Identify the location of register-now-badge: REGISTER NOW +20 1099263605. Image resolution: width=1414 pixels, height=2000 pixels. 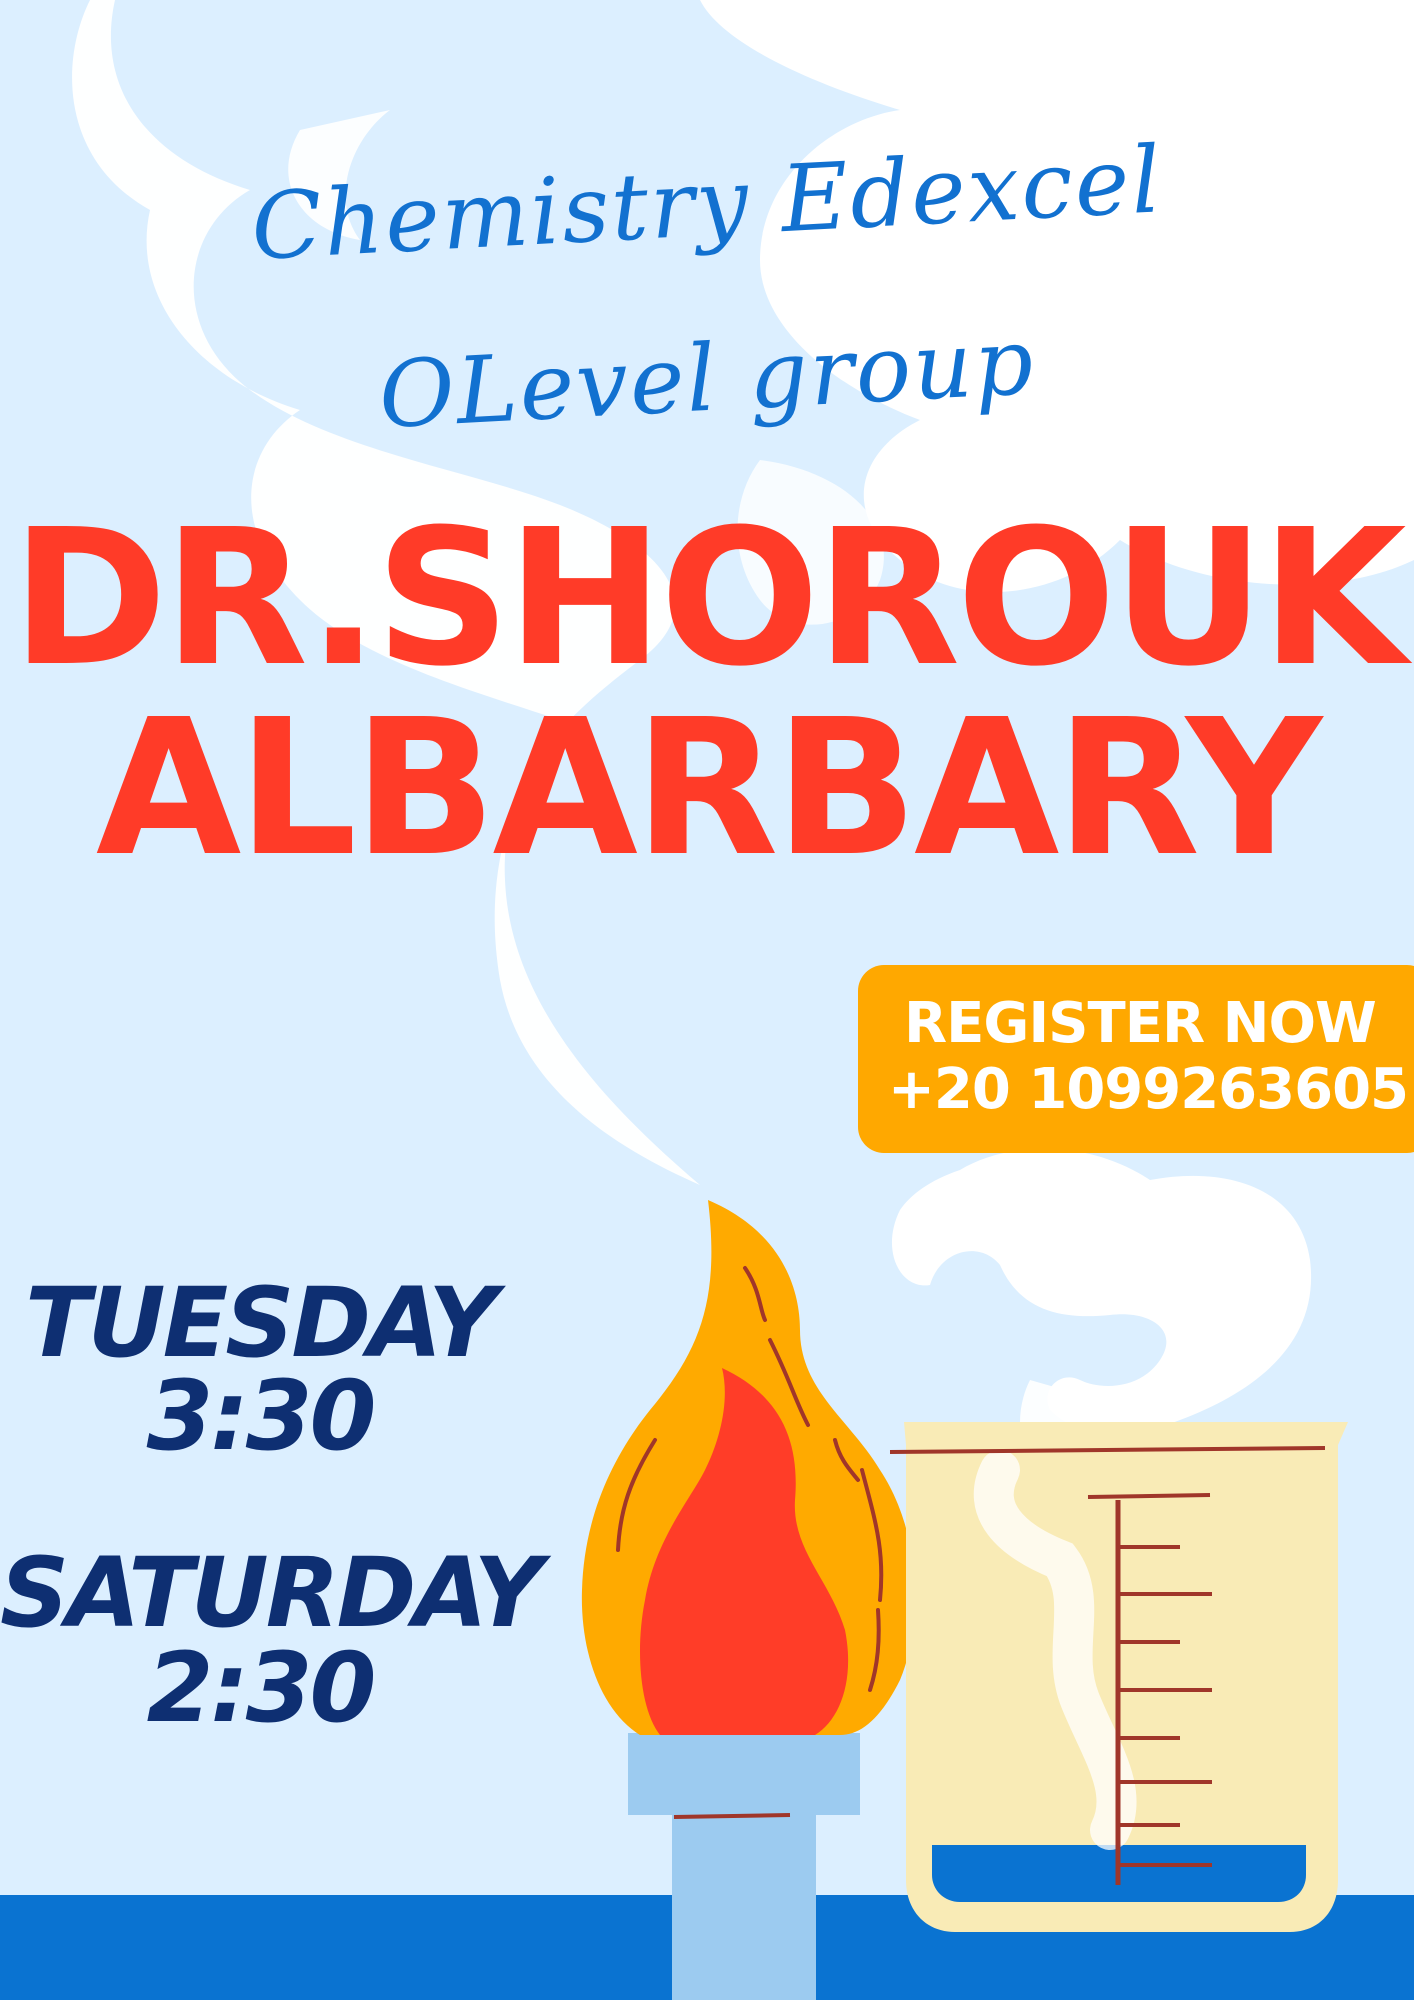
(1136, 1059).